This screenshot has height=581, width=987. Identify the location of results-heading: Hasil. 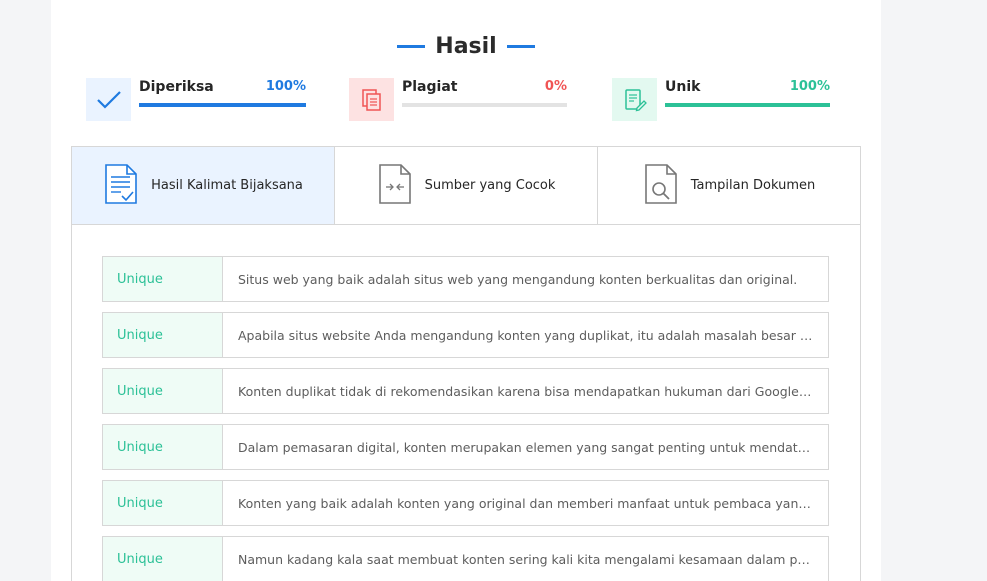
(466, 46).